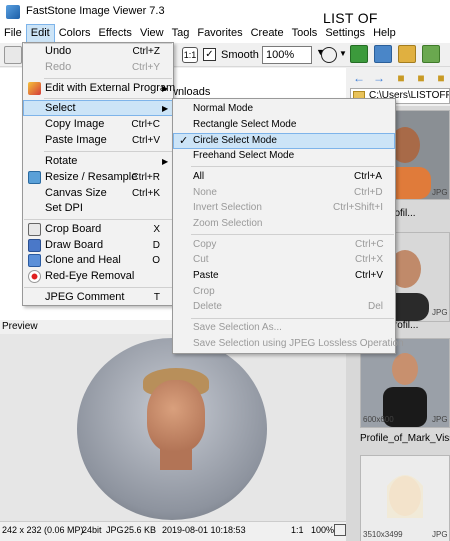 This screenshot has height=541, width=450. I want to click on menu-redo: Redo, so click(58, 67).